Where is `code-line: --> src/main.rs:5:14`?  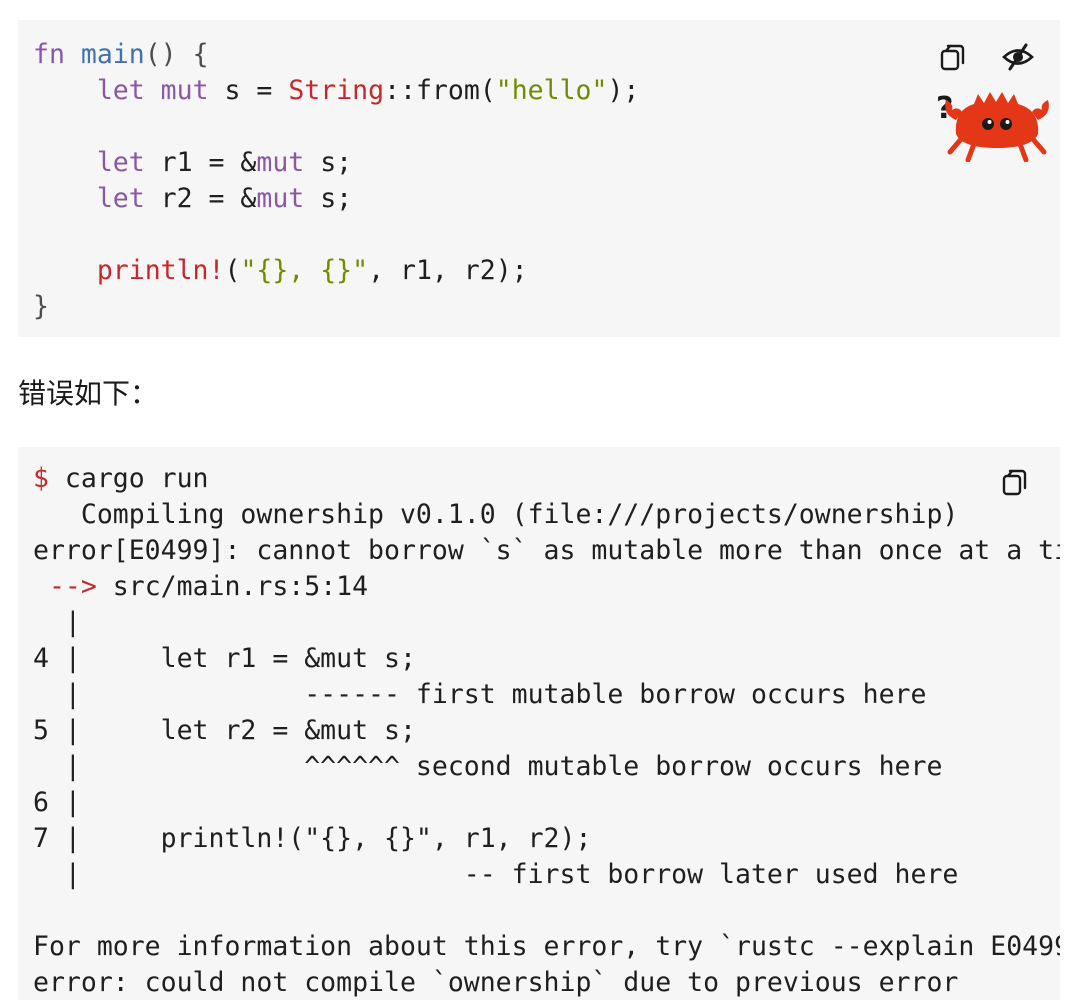 code-line: --> src/main.rs:5:14 is located at coordinates (208, 586).